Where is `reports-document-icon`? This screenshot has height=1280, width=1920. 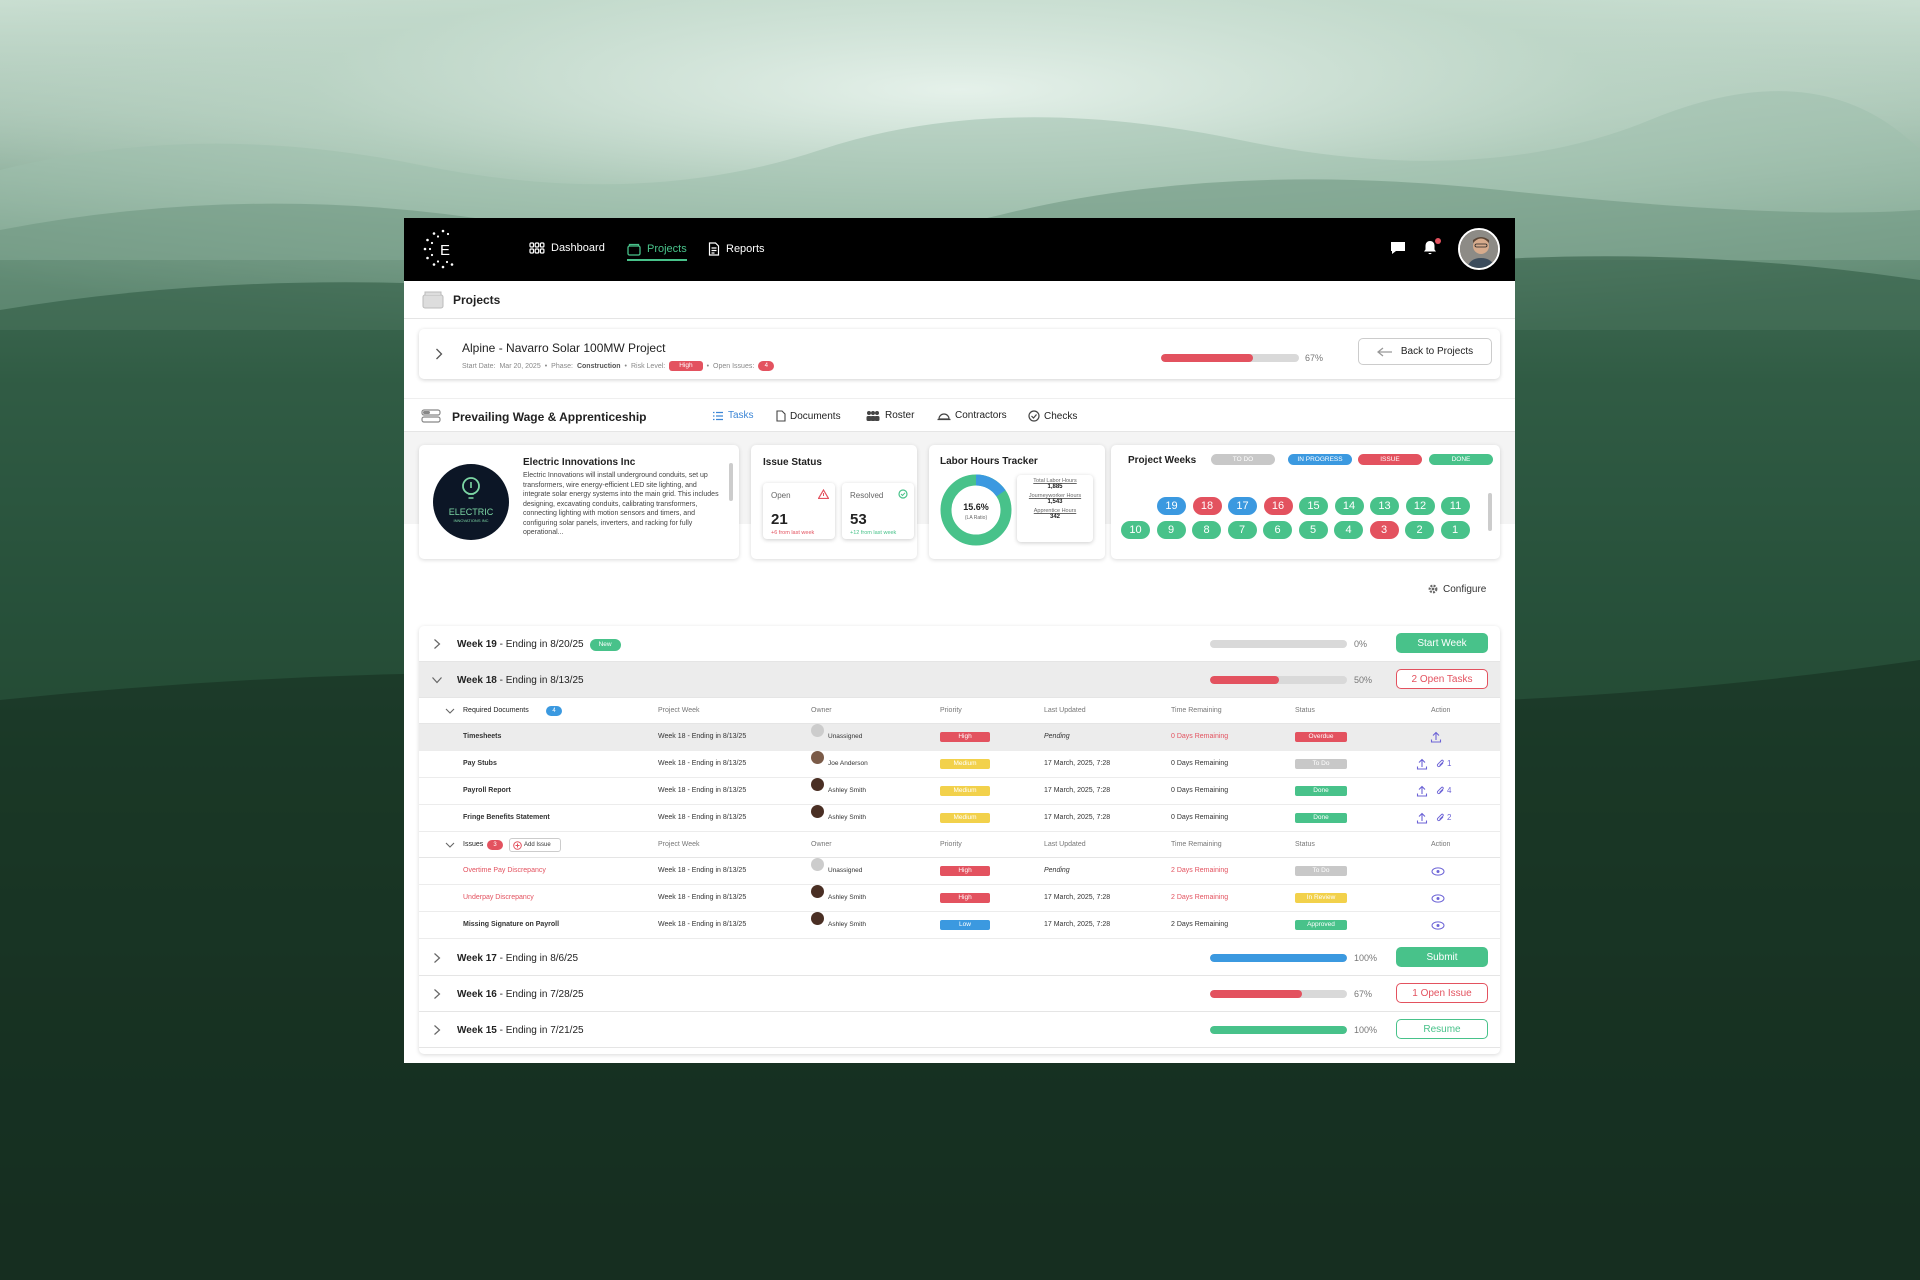 reports-document-icon is located at coordinates (714, 249).